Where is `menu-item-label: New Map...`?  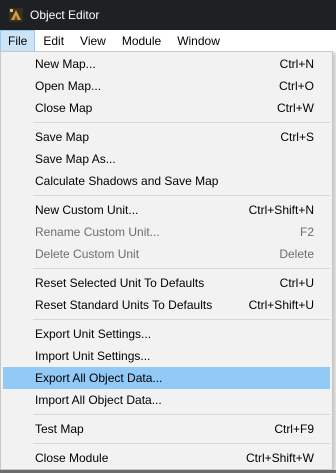 menu-item-label: New Map... is located at coordinates (65, 64).